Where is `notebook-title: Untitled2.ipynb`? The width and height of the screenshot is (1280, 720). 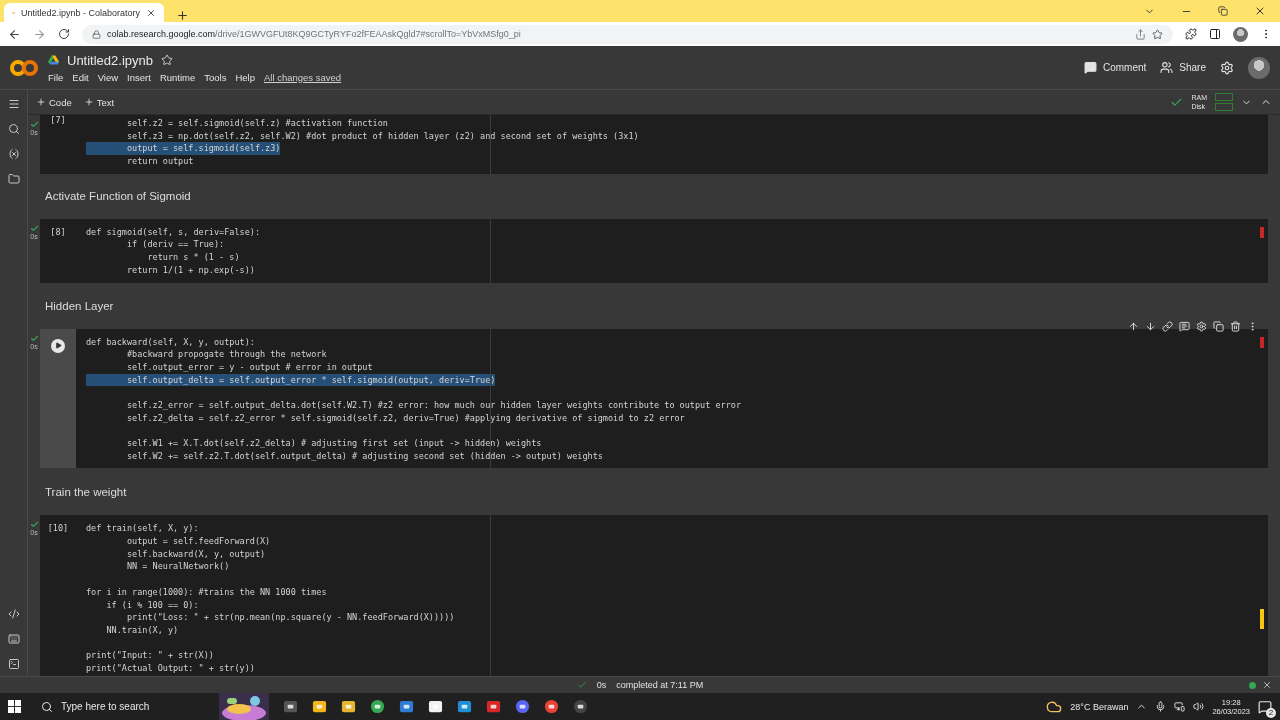 notebook-title: Untitled2.ipynb is located at coordinates (110, 60).